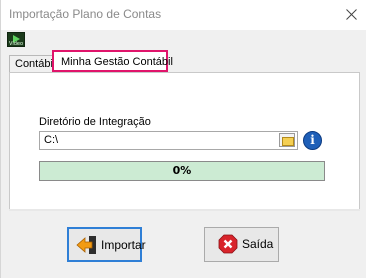 This screenshot has height=278, width=366. Describe the element at coordinates (51, 140) in the screenshot. I see `directory-value: C:\` at that location.